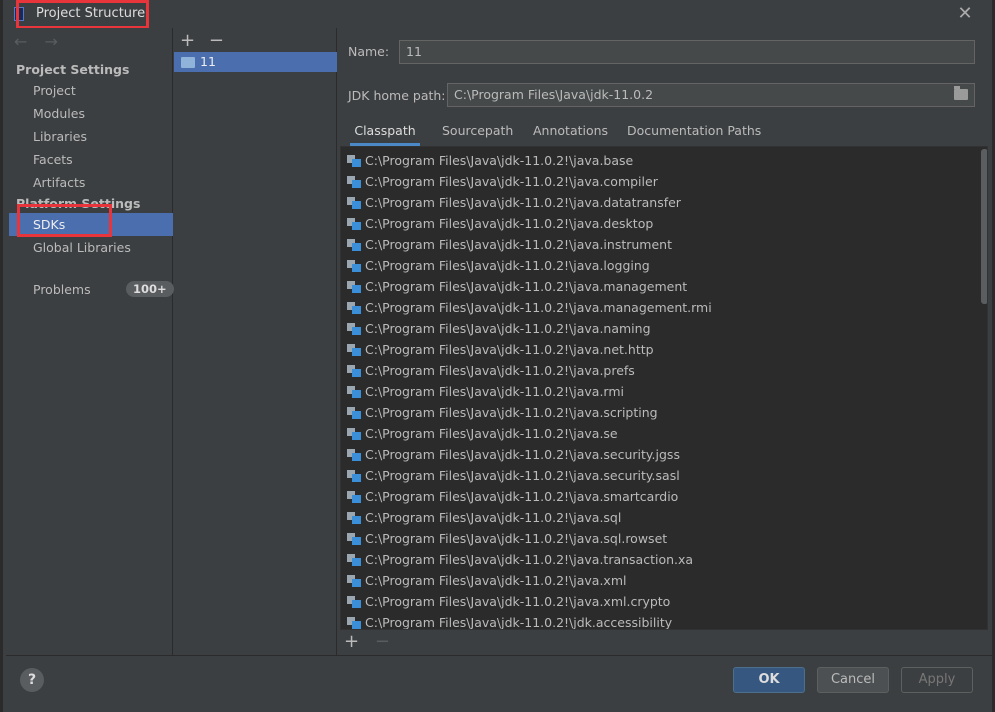 The image size is (995, 712). What do you see at coordinates (397, 95) in the screenshot?
I see `jdk-home-path-label: JDK home path:` at bounding box center [397, 95].